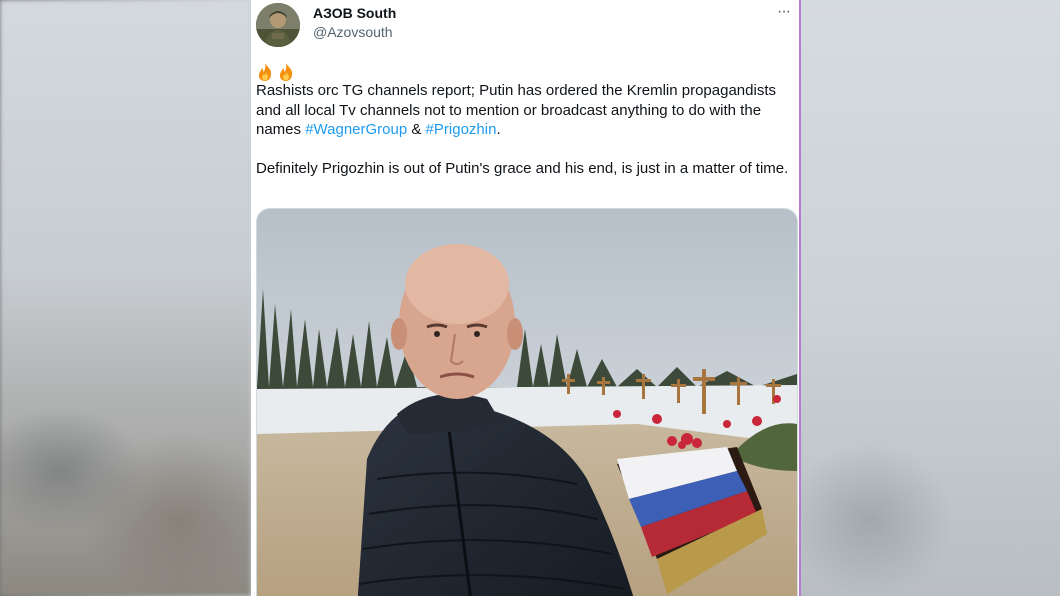 This screenshot has width=1060, height=596. I want to click on more-options-icon: ···, so click(787, 12).